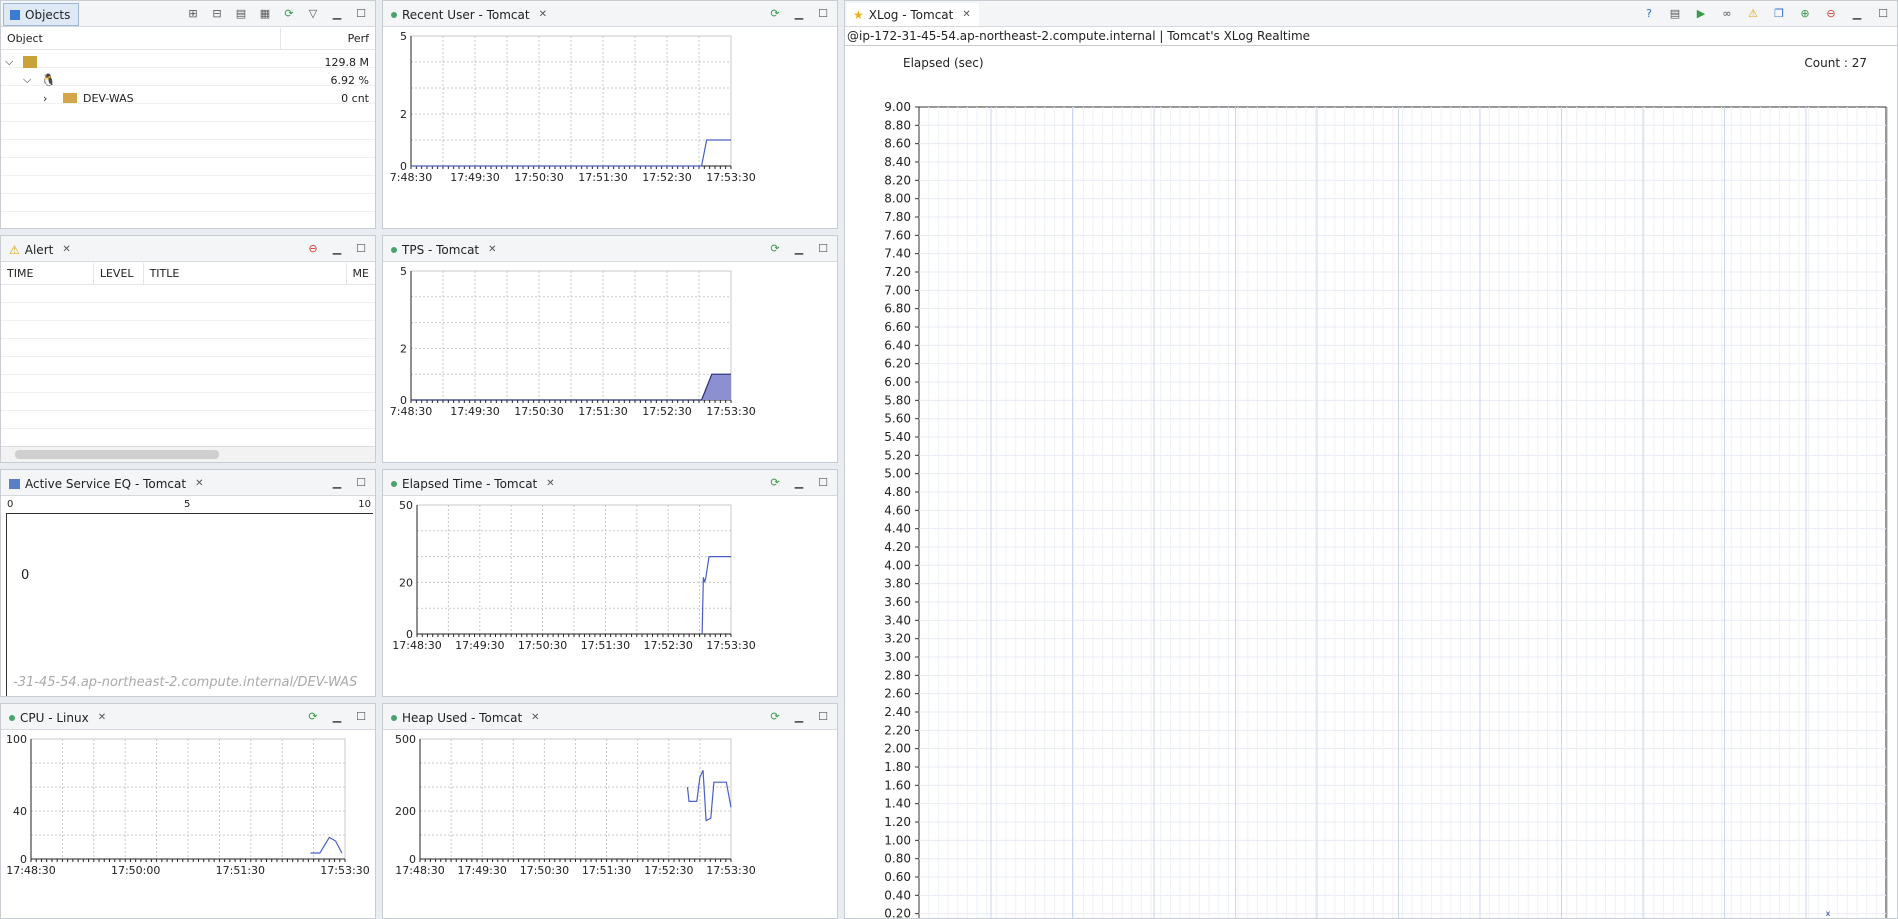  What do you see at coordinates (313, 248) in the screenshot?
I see `clear-icon: ⊖` at bounding box center [313, 248].